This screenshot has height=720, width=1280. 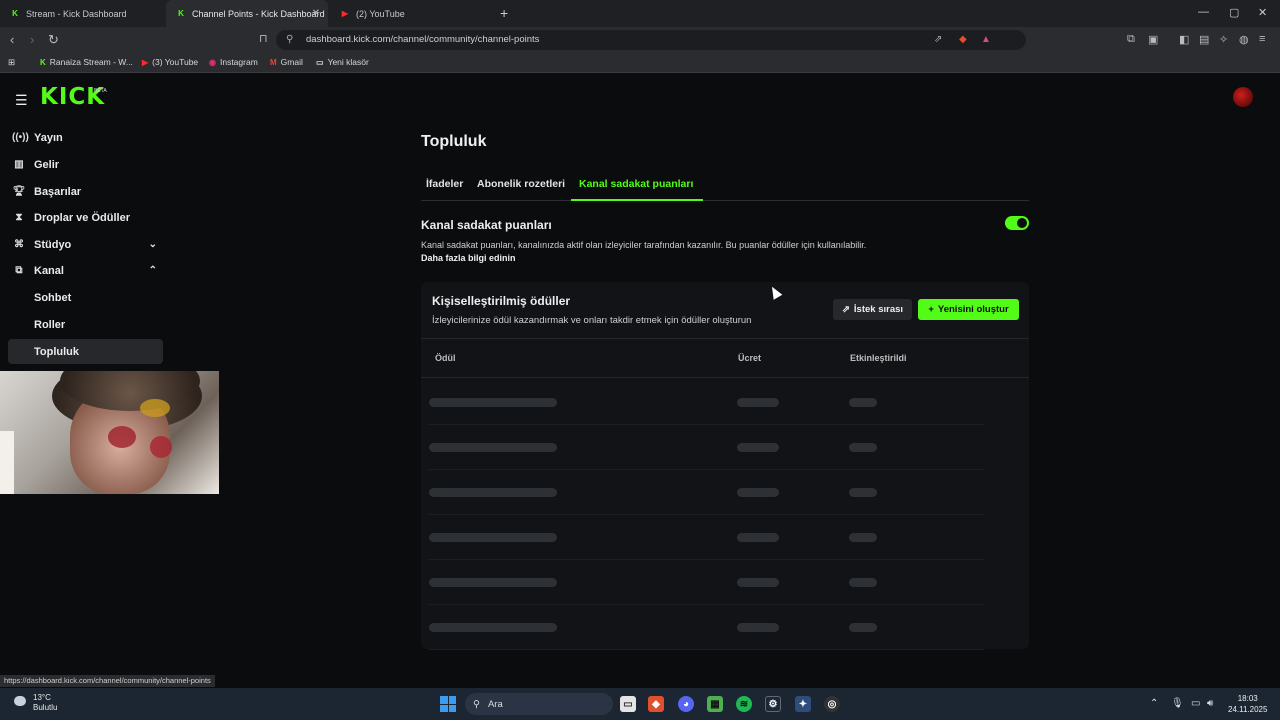 I want to click on app-icon: ✦, so click(x=803, y=704).